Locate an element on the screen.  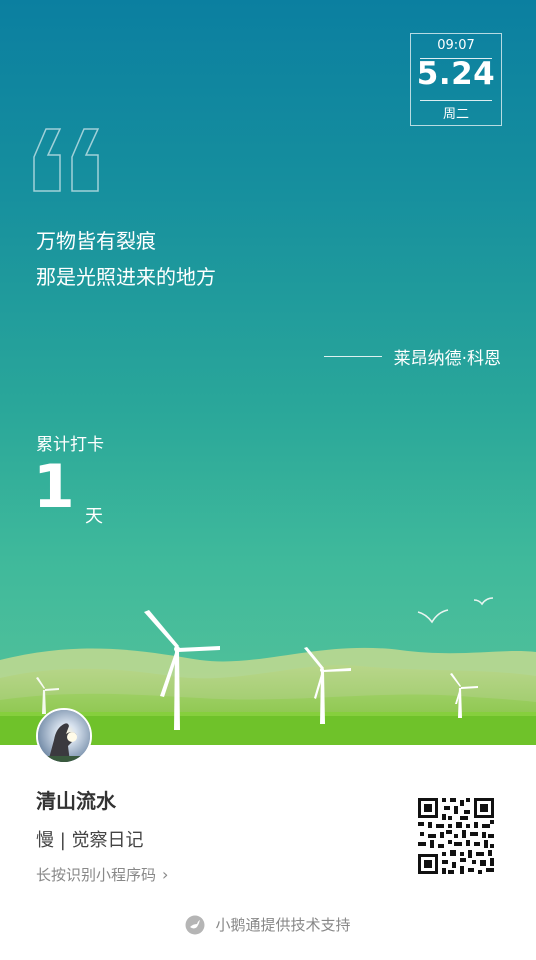
quote-author: 莱昂纳德·科恩 is located at coordinates (412, 356).